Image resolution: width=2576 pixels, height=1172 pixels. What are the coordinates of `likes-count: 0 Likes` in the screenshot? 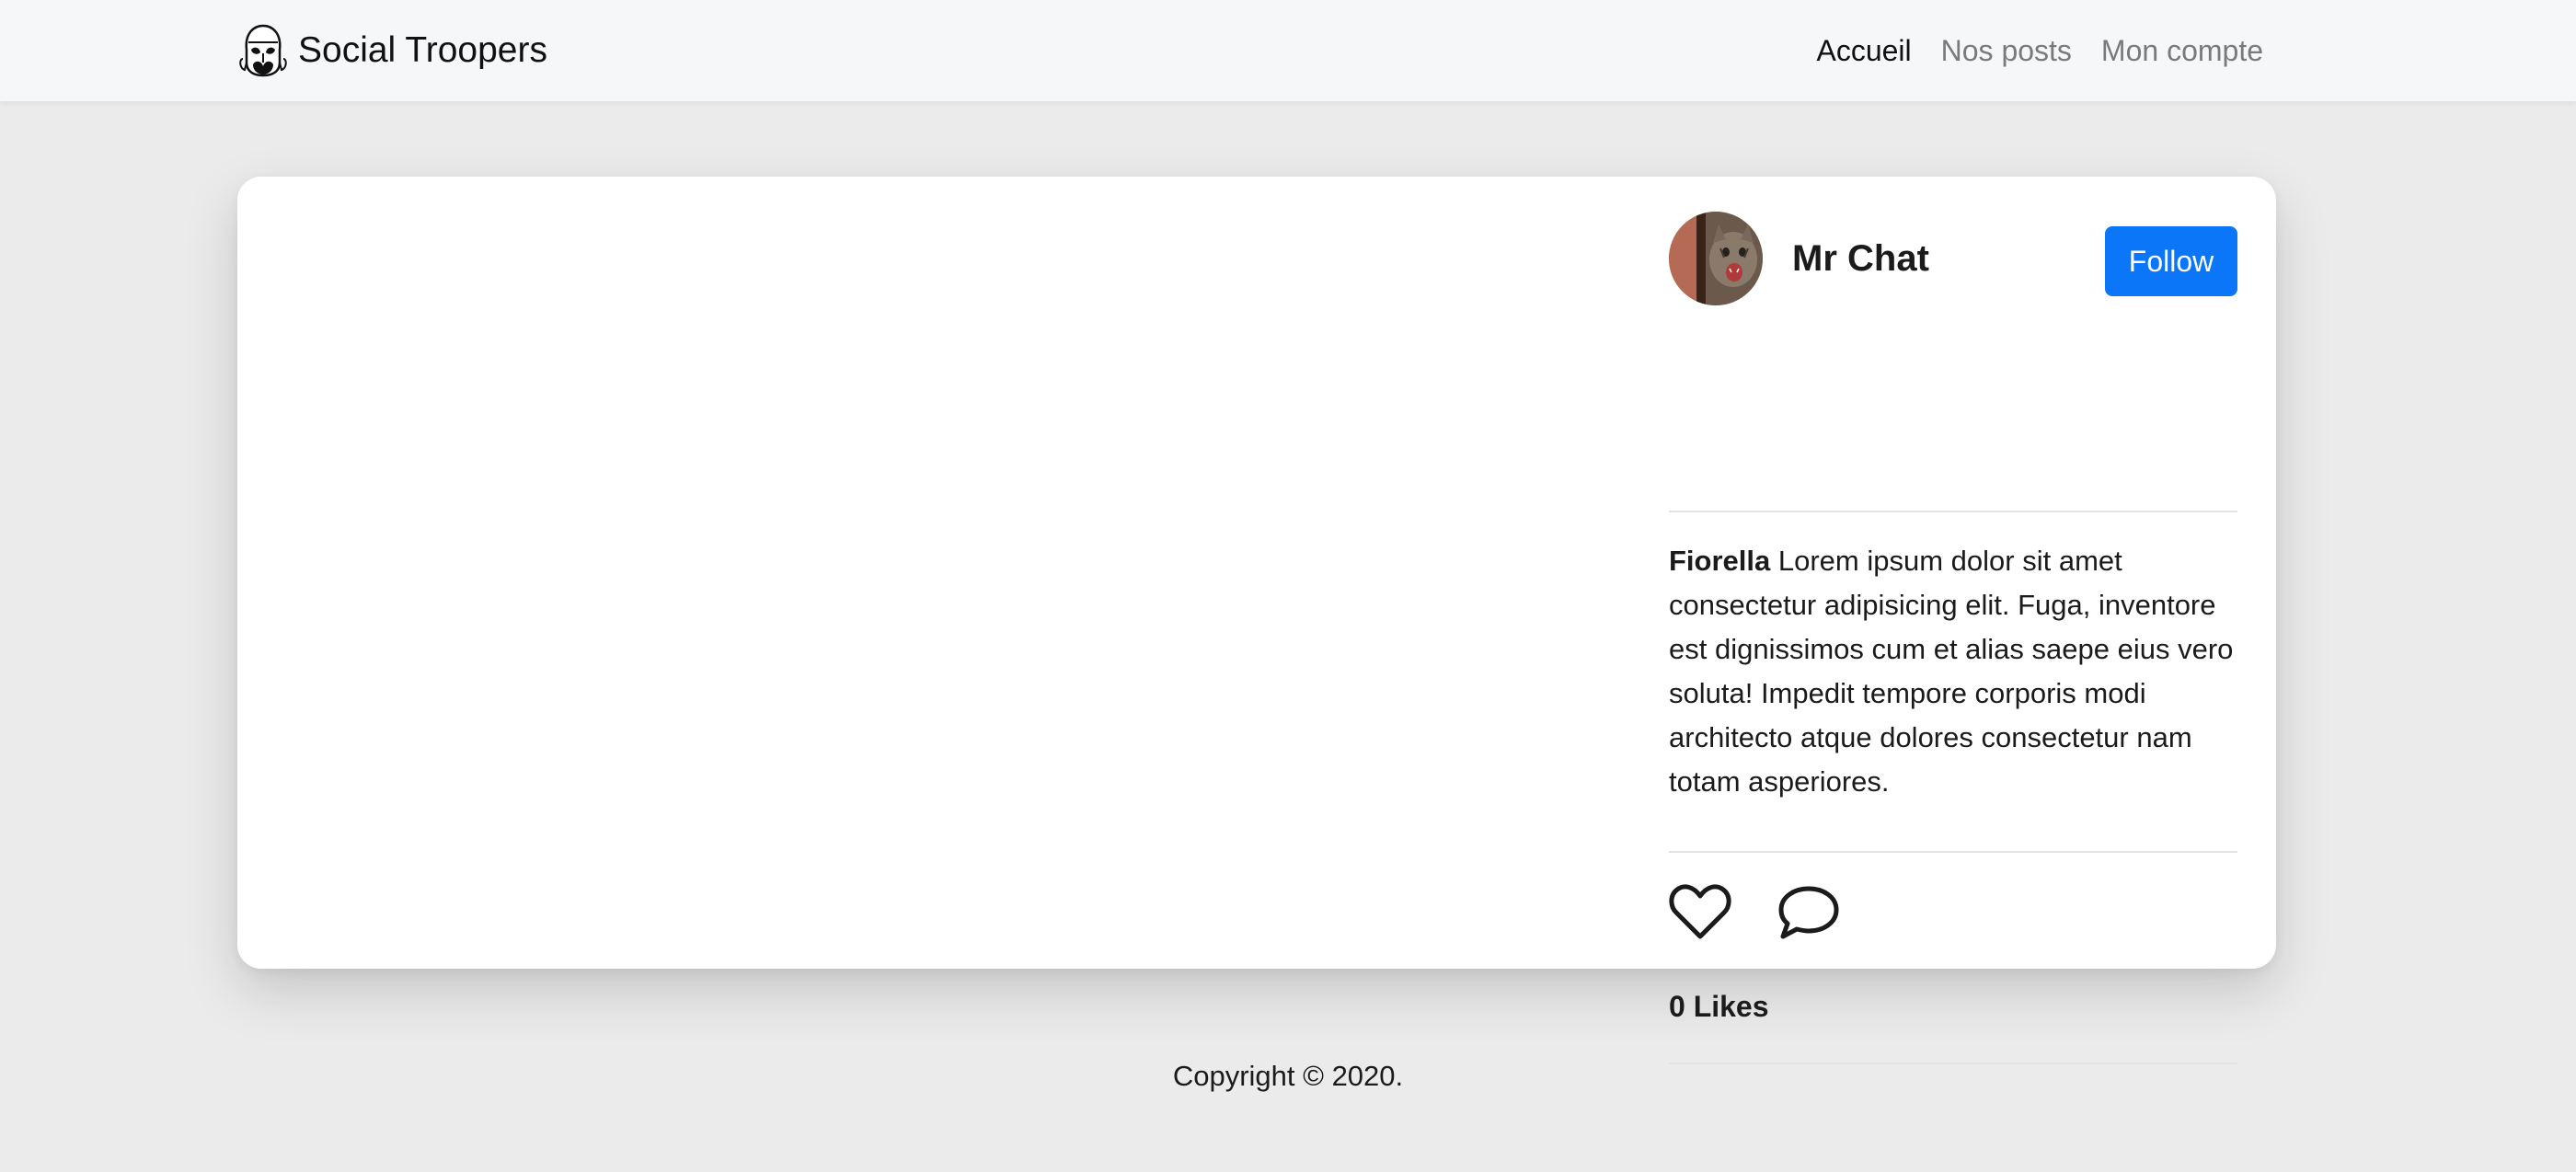 It's located at (1719, 1006).